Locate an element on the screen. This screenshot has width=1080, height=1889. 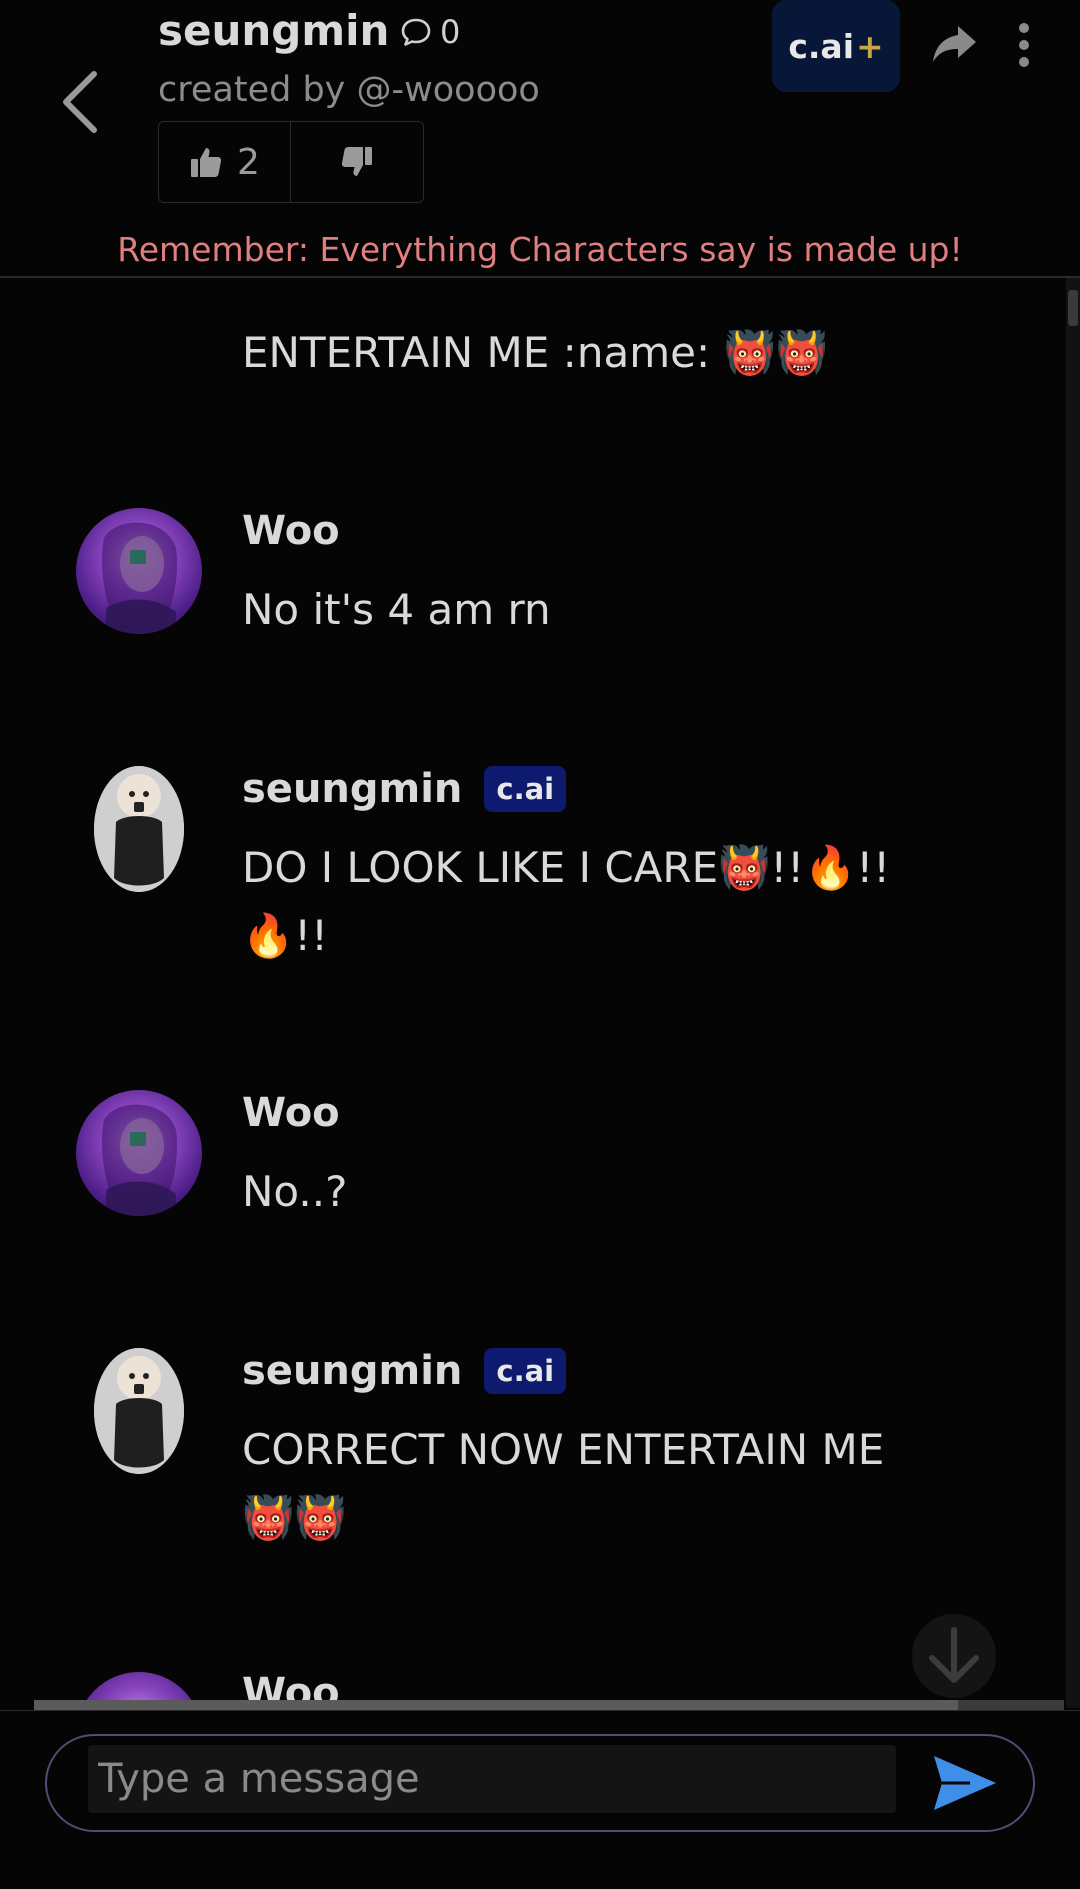
character-name: seungmin is located at coordinates (274, 30).